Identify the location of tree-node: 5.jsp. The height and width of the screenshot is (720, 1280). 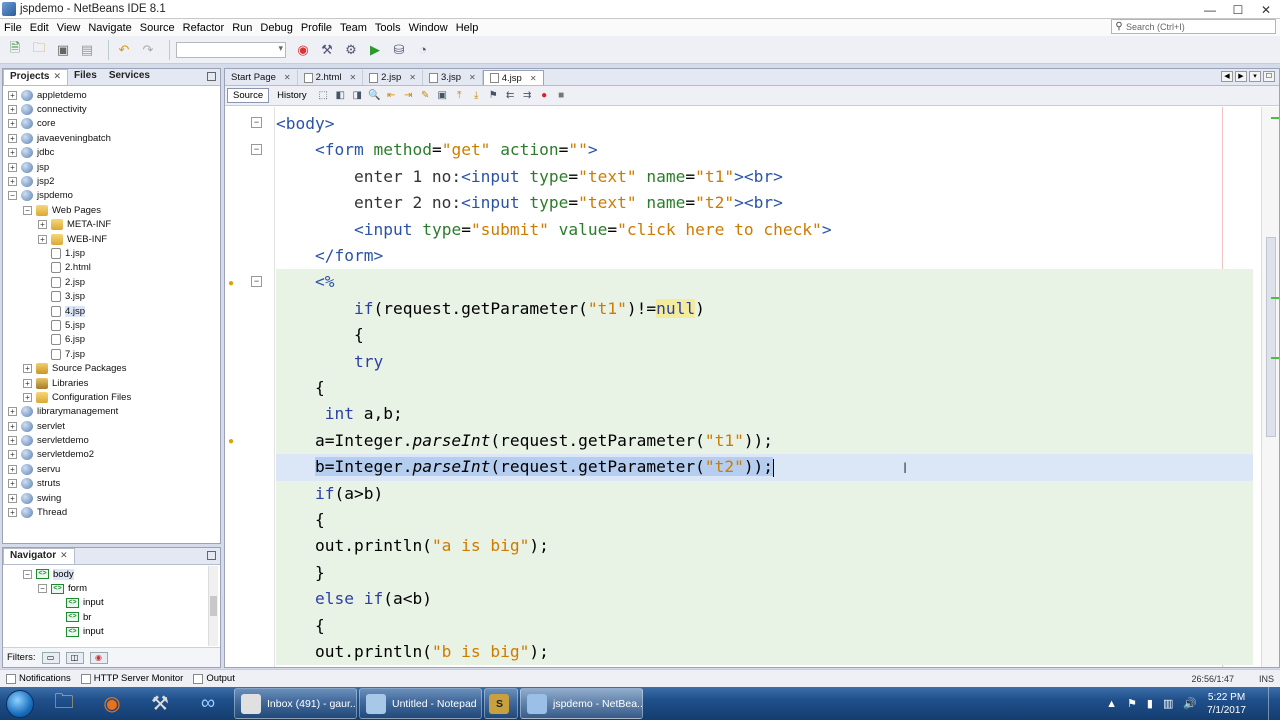
(111, 325).